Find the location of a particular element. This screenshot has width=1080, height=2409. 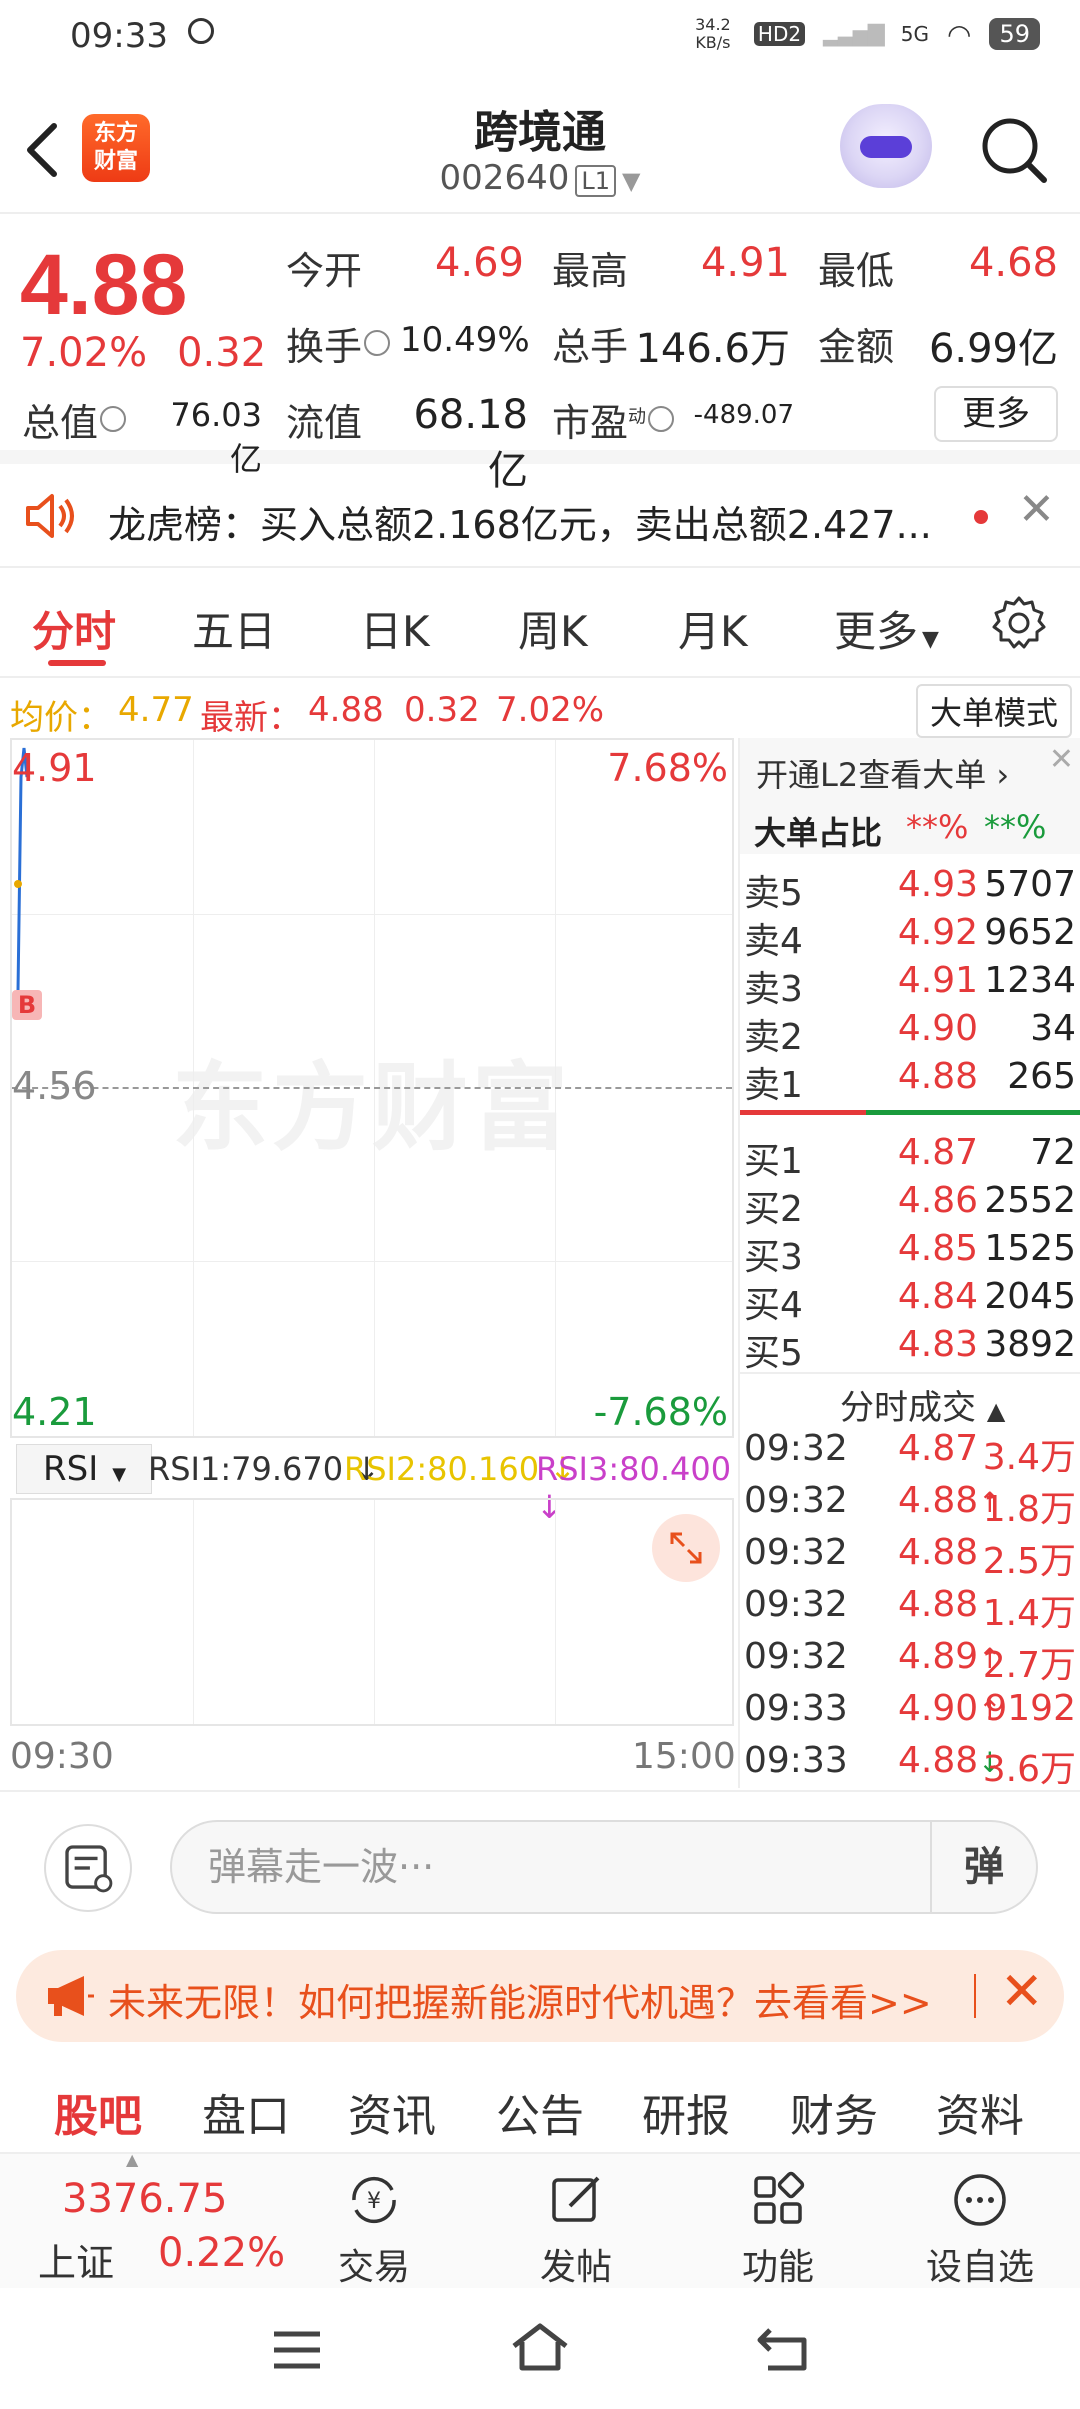

ask-row: 卖3 4.91 1234 is located at coordinates (910, 985).